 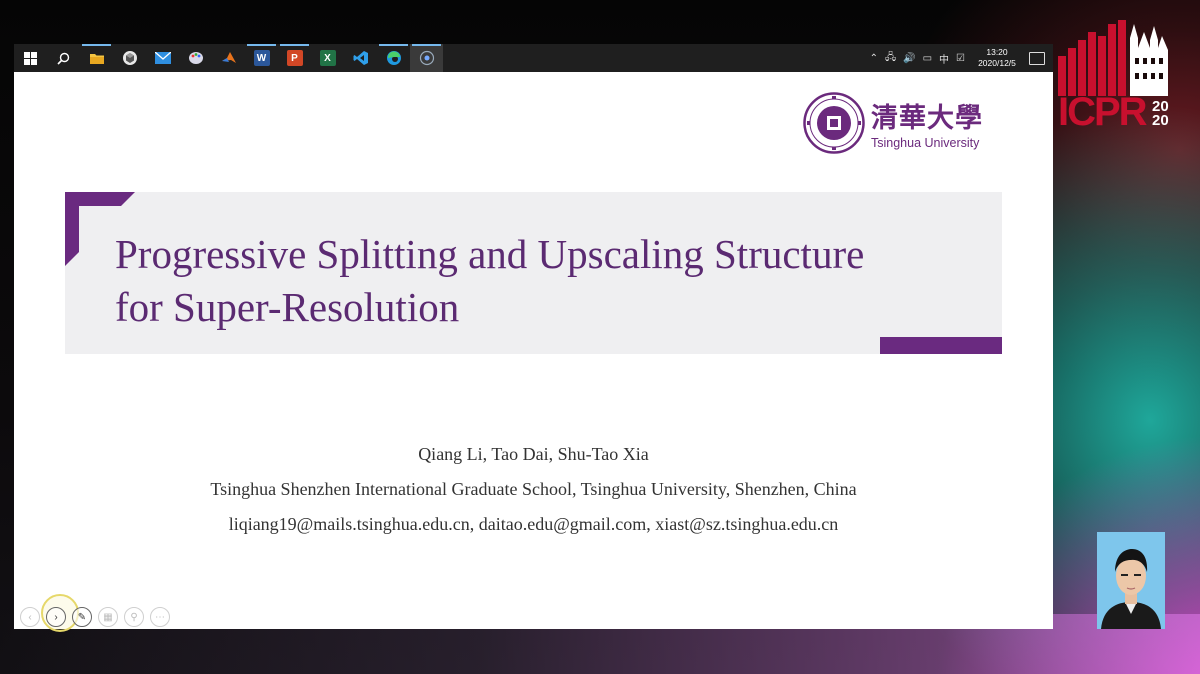 What do you see at coordinates (82, 617) in the screenshot?
I see `pen-icon: ✎` at bounding box center [82, 617].